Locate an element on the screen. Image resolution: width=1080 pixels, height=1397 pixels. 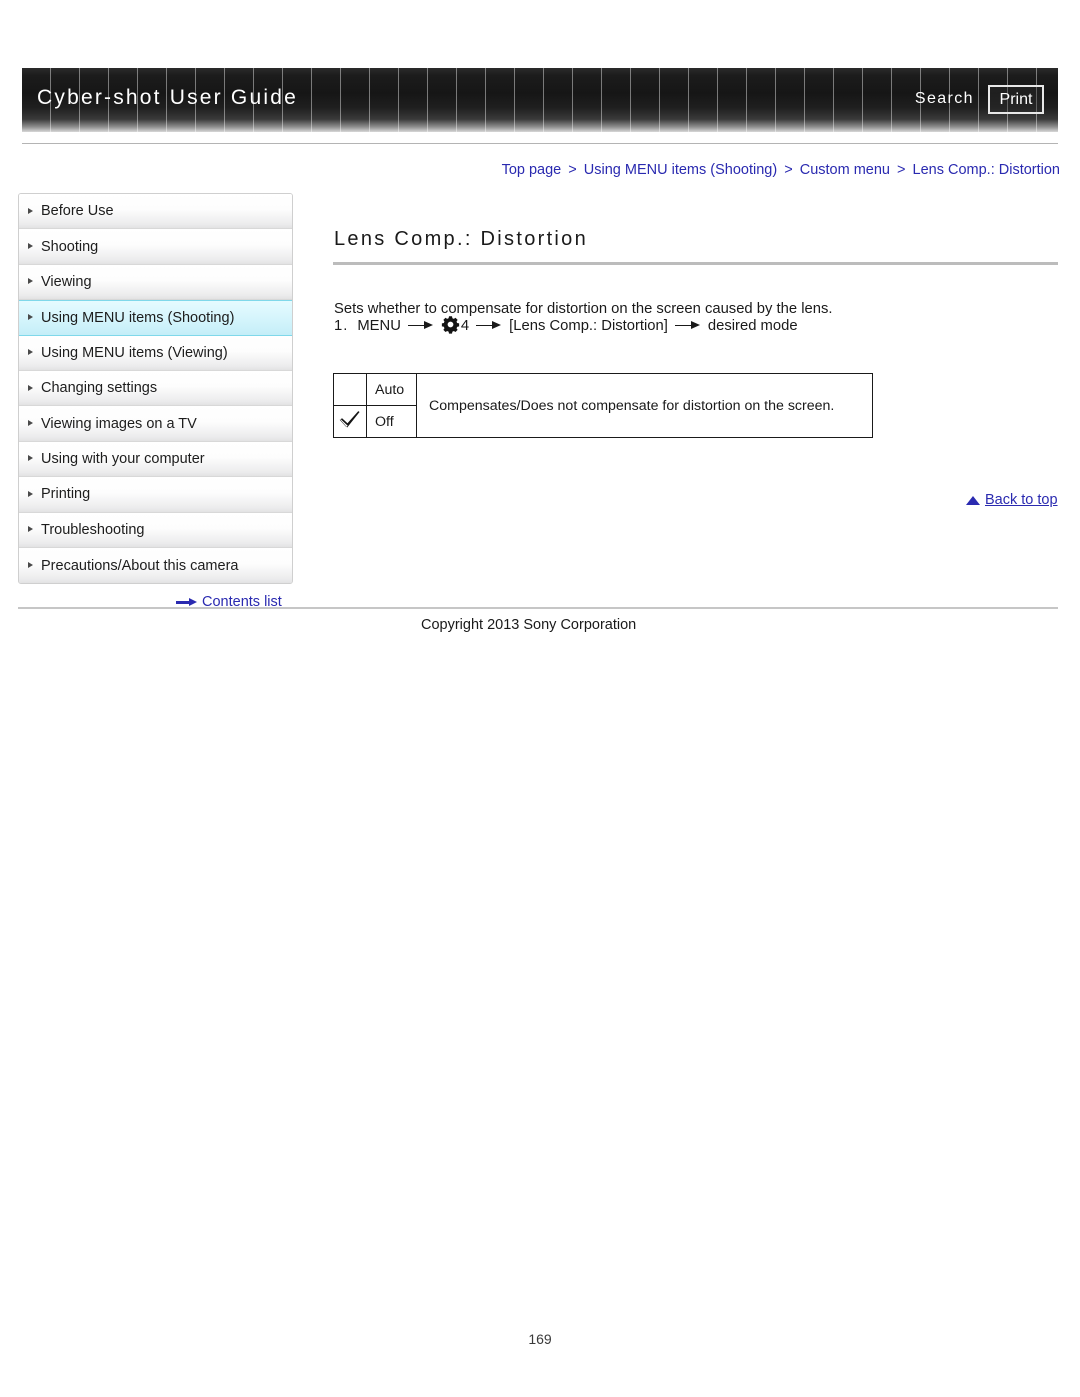
table-cell-check-off is located at coordinates (350, 421).